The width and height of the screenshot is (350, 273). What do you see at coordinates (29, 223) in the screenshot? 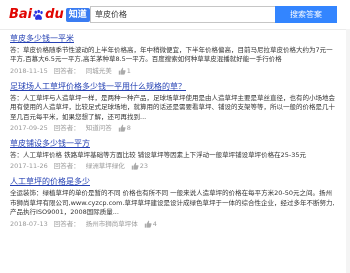
I see `result-date: 2018-07-13` at bounding box center [29, 223].